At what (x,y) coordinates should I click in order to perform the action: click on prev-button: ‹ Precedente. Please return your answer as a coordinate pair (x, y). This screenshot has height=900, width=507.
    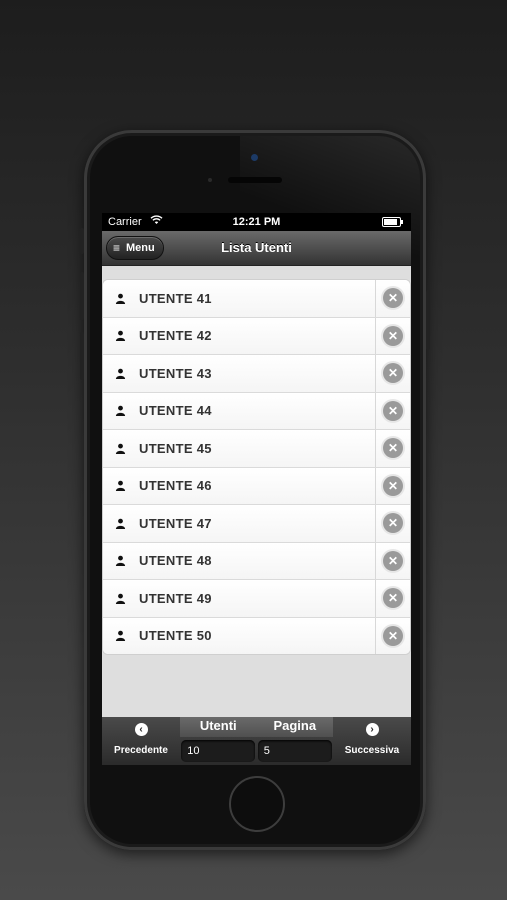
    Looking at the image, I should click on (141, 741).